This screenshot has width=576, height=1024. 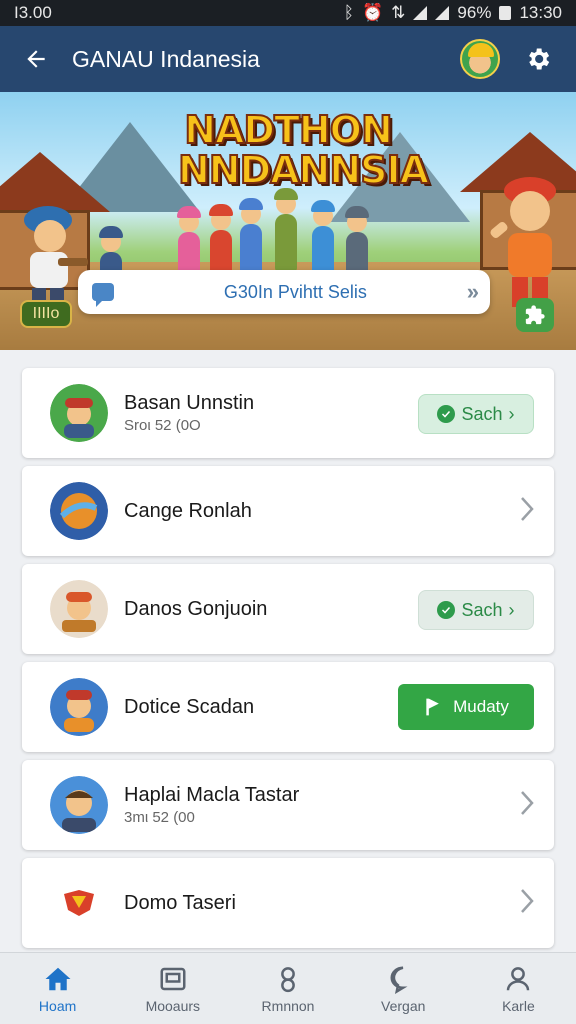 I want to click on hero-badge: ΙΙΙΙο, so click(x=46, y=314).